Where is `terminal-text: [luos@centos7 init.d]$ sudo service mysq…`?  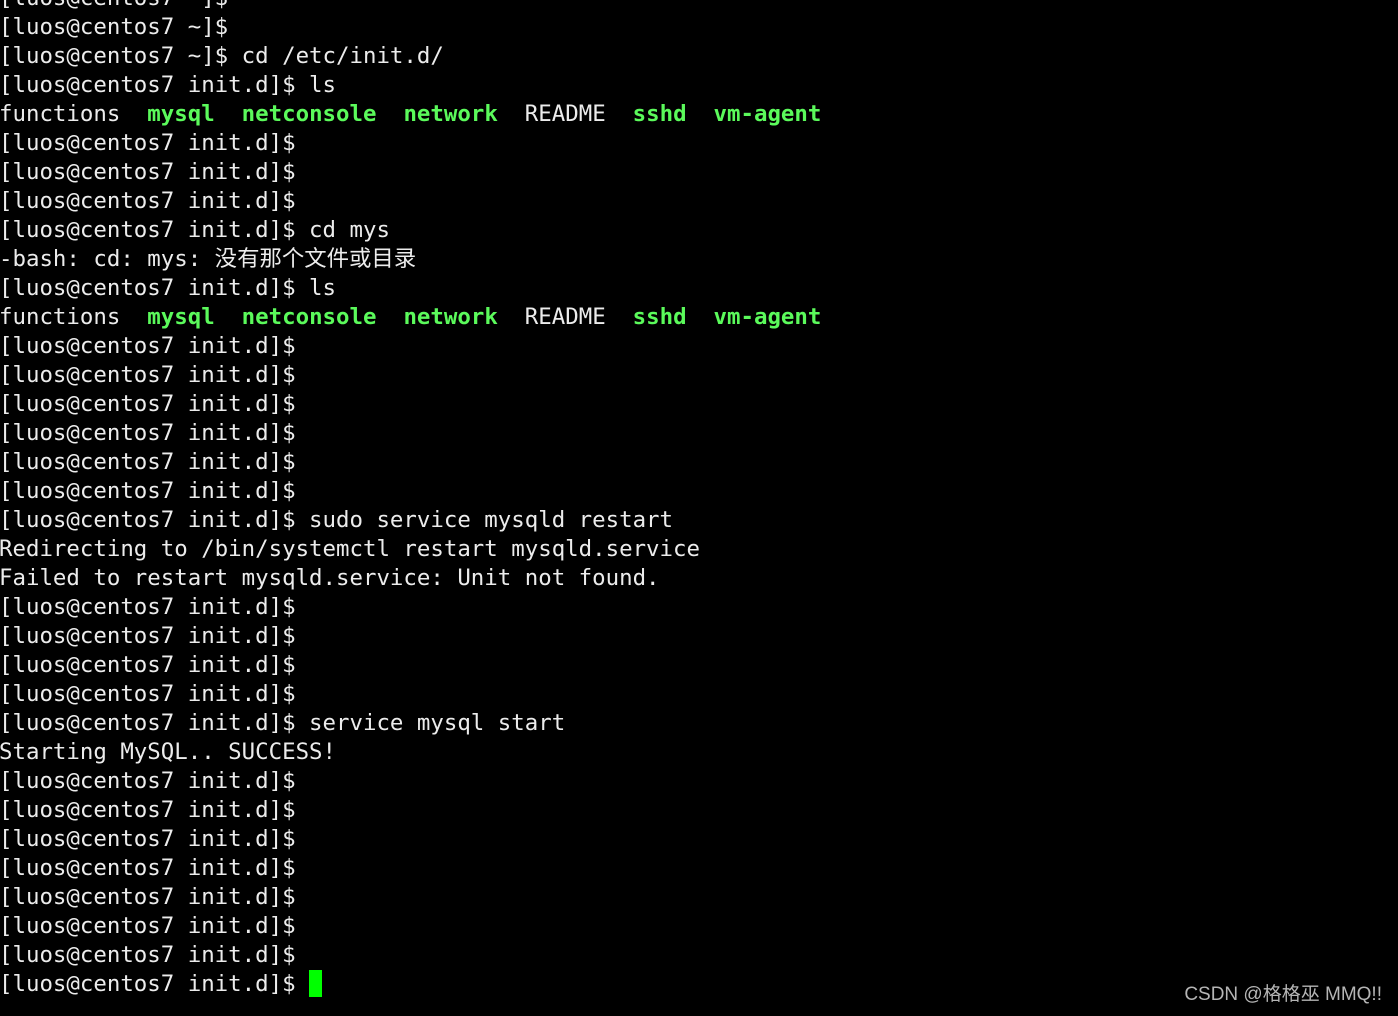
terminal-text: [luos@centos7 init.d]$ sudo service mysq… is located at coordinates (337, 520).